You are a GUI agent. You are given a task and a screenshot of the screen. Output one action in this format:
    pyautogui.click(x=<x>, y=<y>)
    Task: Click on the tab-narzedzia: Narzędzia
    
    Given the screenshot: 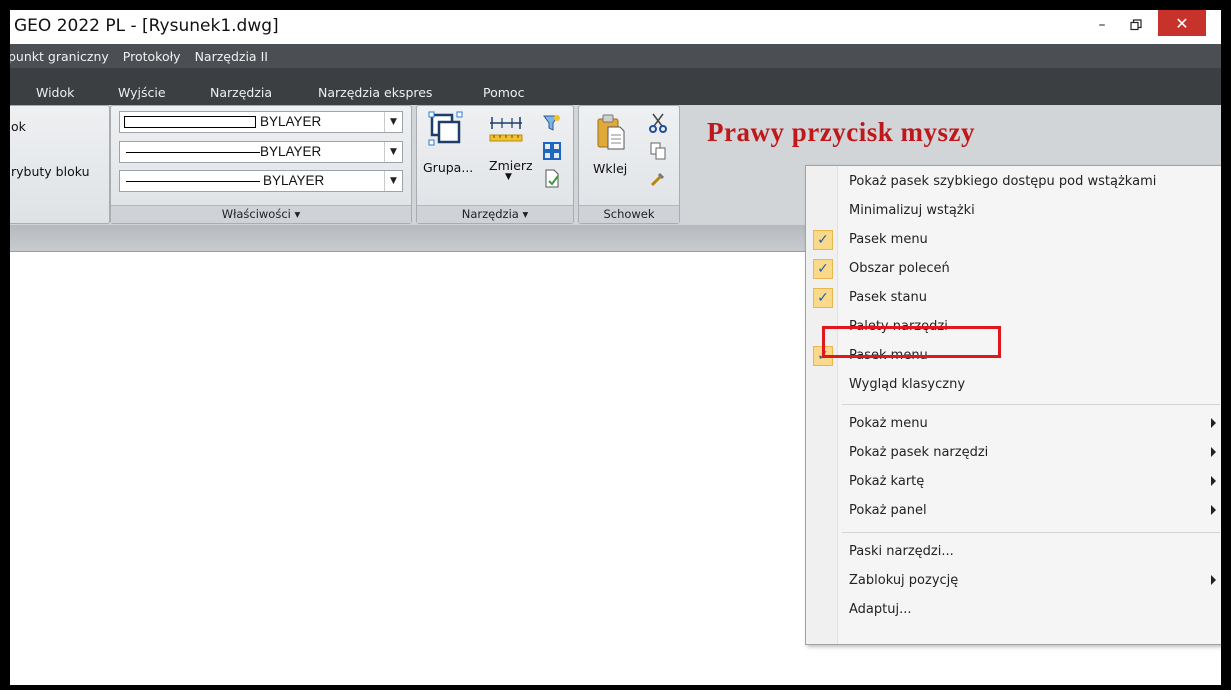 What is the action you would take?
    pyautogui.click(x=241, y=92)
    